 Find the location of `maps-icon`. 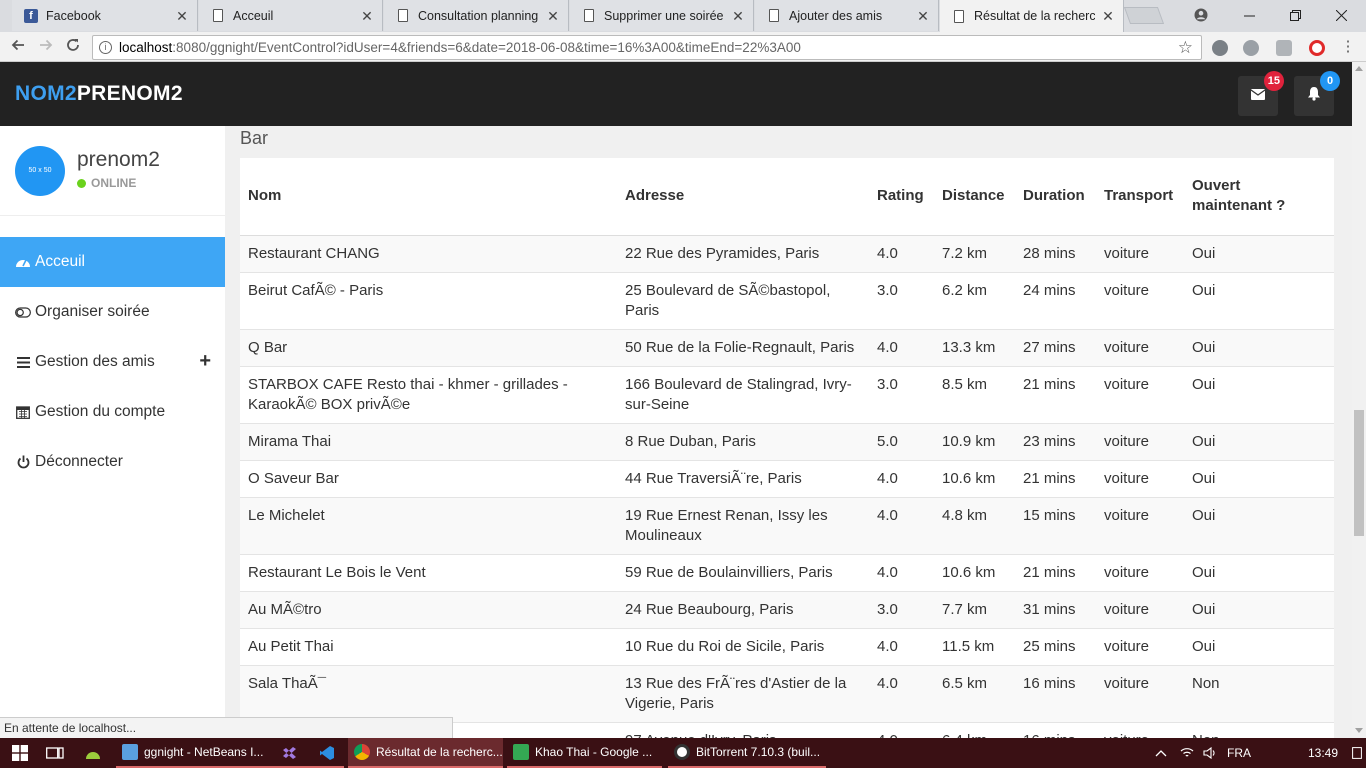

maps-icon is located at coordinates (521, 752).